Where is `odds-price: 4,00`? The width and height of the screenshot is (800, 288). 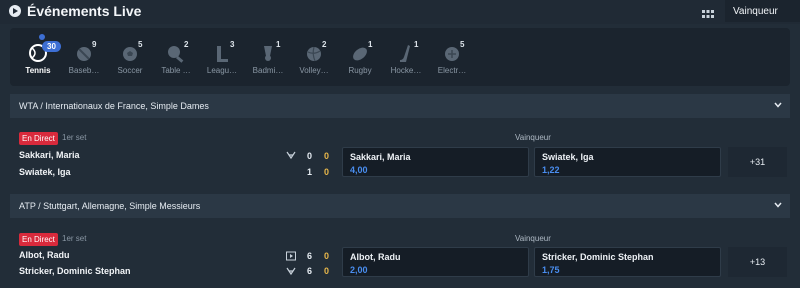
odds-price: 4,00 is located at coordinates (359, 170).